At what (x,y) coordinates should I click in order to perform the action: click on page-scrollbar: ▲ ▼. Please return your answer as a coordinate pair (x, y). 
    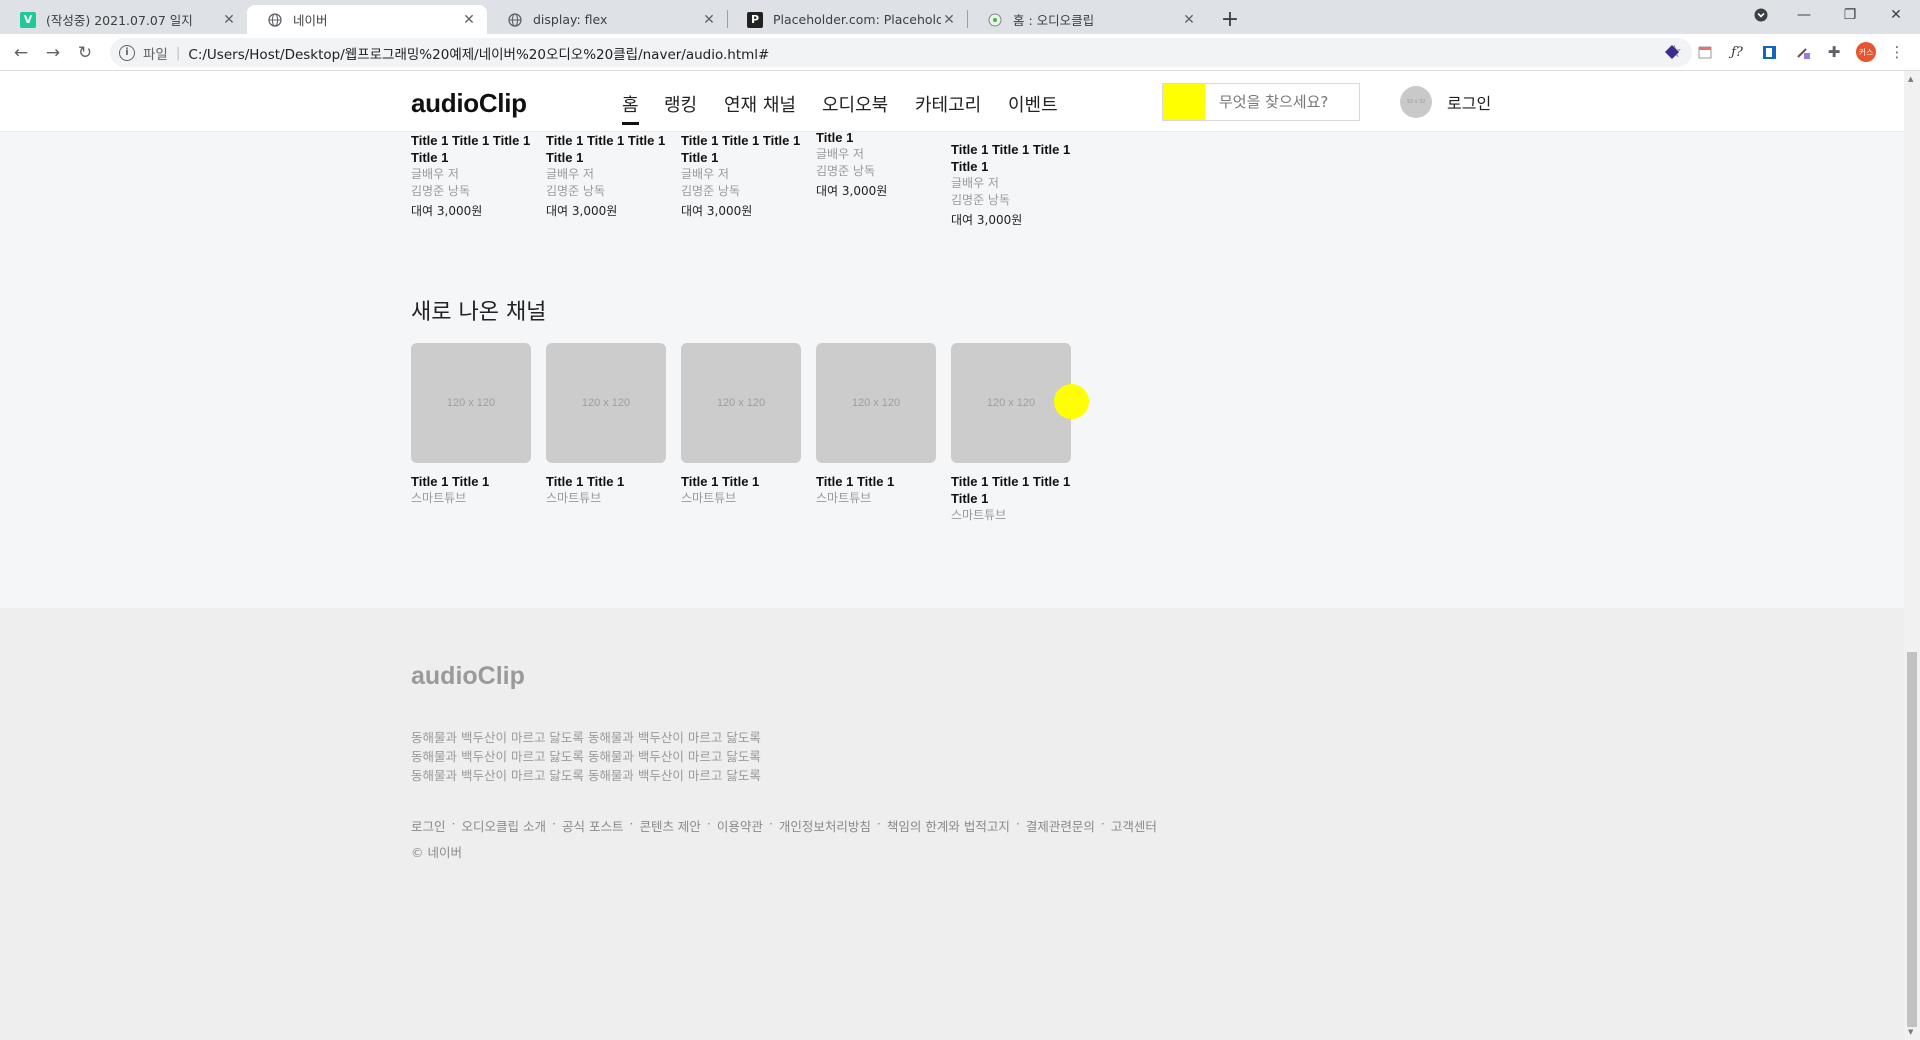
    Looking at the image, I should click on (1912, 555).